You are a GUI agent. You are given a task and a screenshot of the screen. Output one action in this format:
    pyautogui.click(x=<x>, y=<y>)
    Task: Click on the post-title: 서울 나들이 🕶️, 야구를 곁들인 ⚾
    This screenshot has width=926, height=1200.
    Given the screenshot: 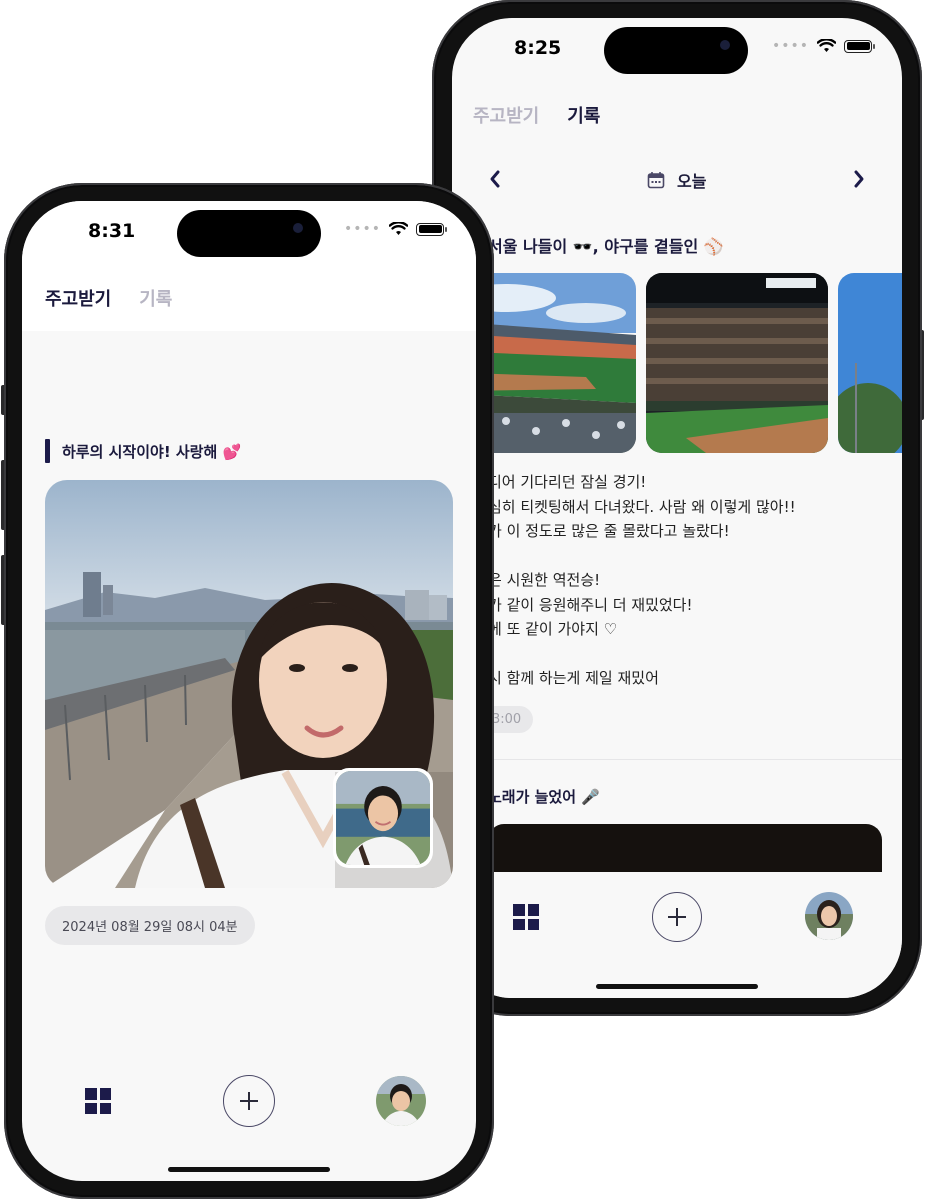 What is the action you would take?
    pyautogui.click(x=606, y=246)
    